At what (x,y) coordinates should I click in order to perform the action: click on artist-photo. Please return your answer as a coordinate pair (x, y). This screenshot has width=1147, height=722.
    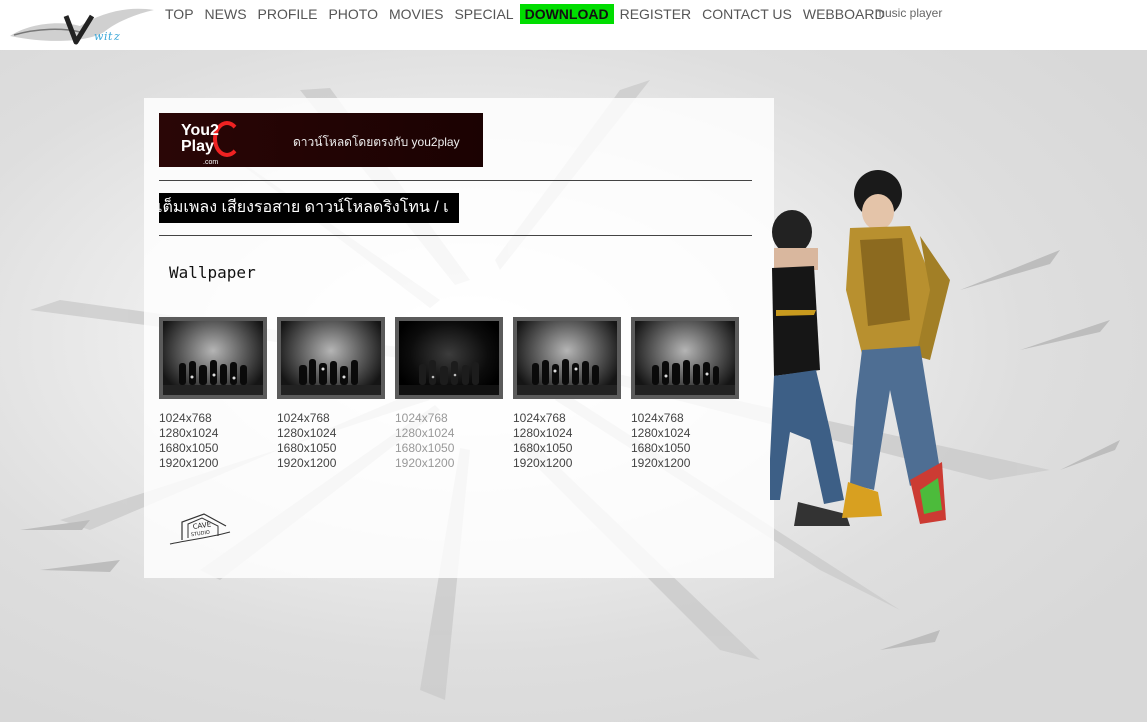
    Looking at the image, I should click on (860, 348).